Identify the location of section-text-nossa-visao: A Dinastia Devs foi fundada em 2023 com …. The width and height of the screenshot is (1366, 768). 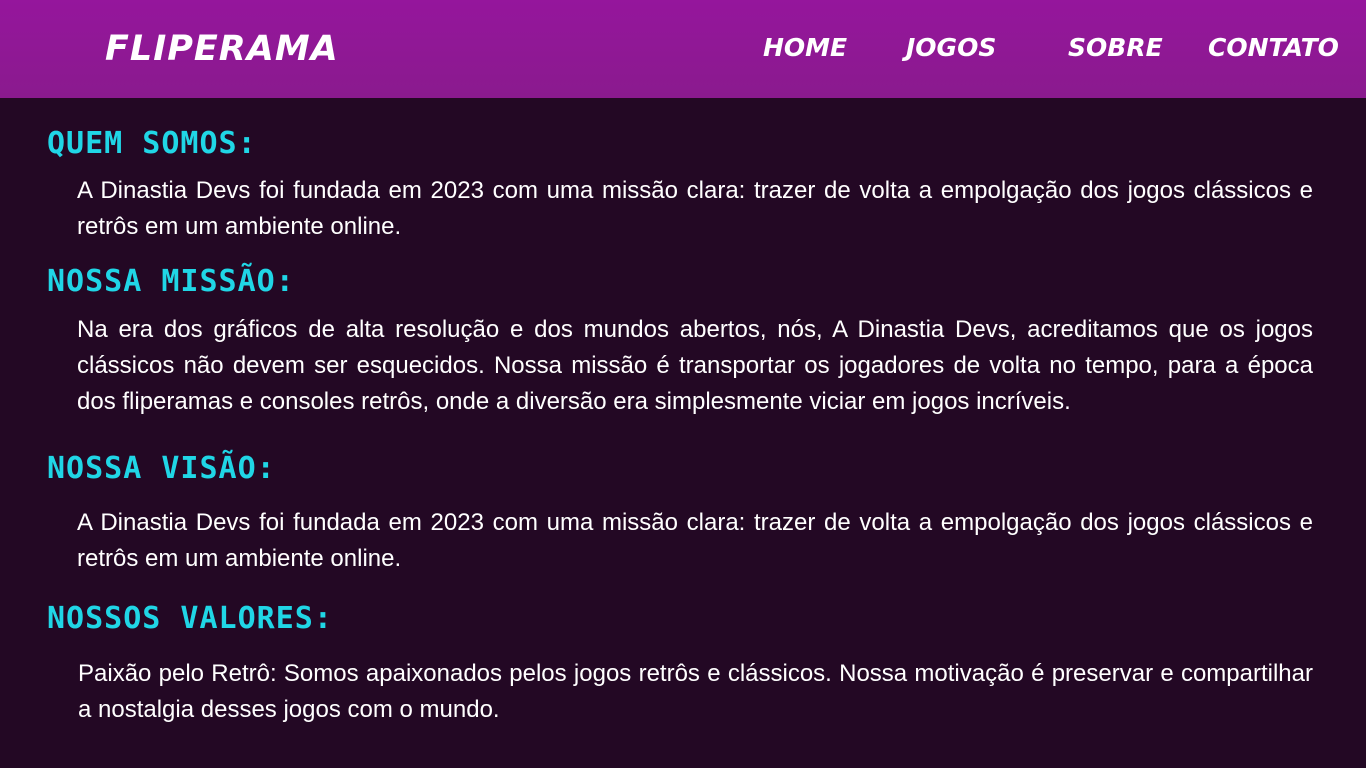
(695, 540).